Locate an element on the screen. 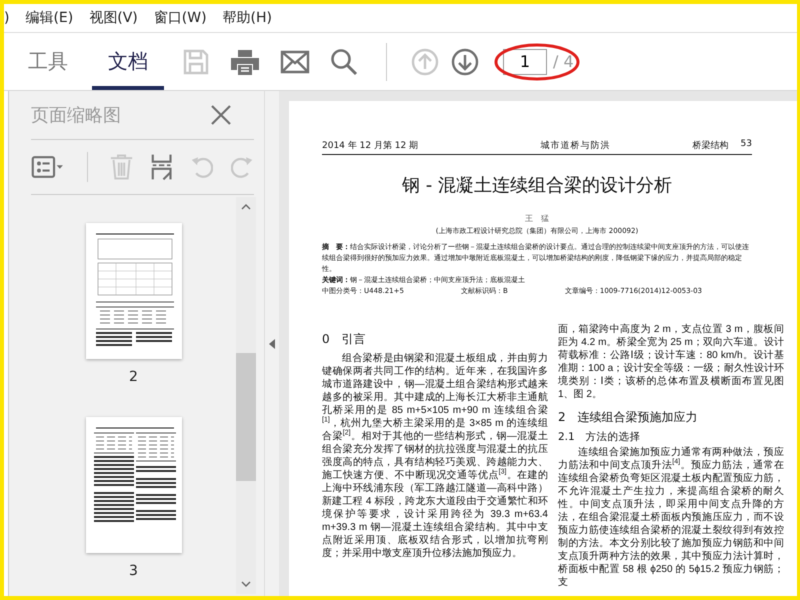 This screenshot has width=800, height=600. mail-icon is located at coordinates (295, 62).